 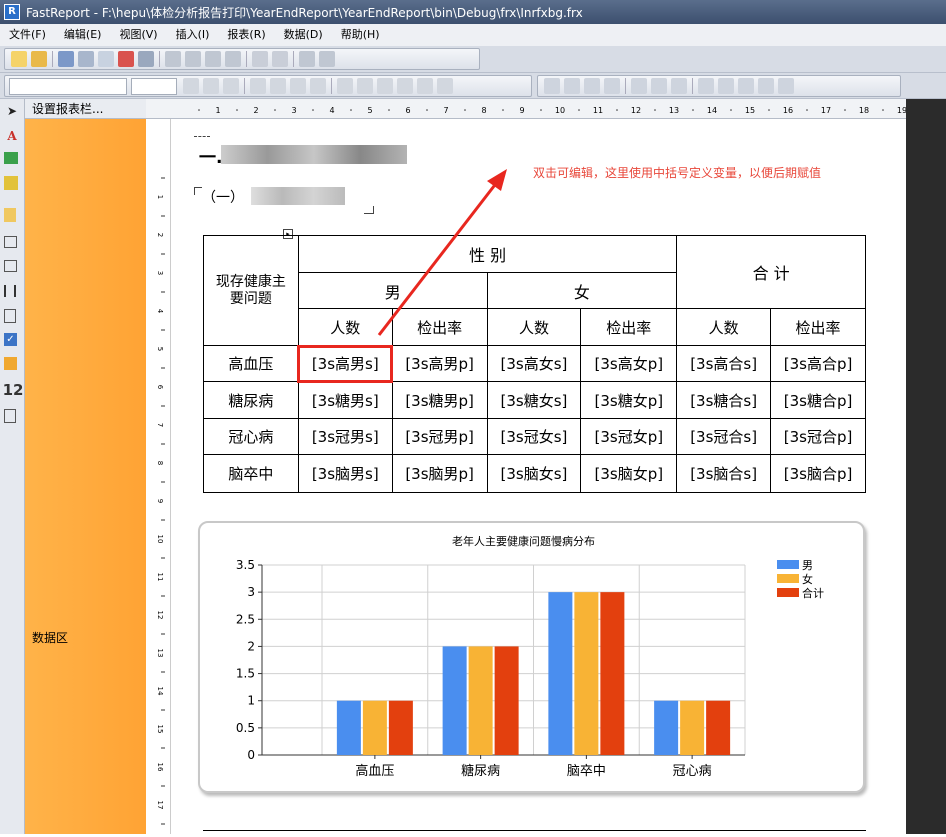 I want to click on border-none-icon, so click(x=659, y=86).